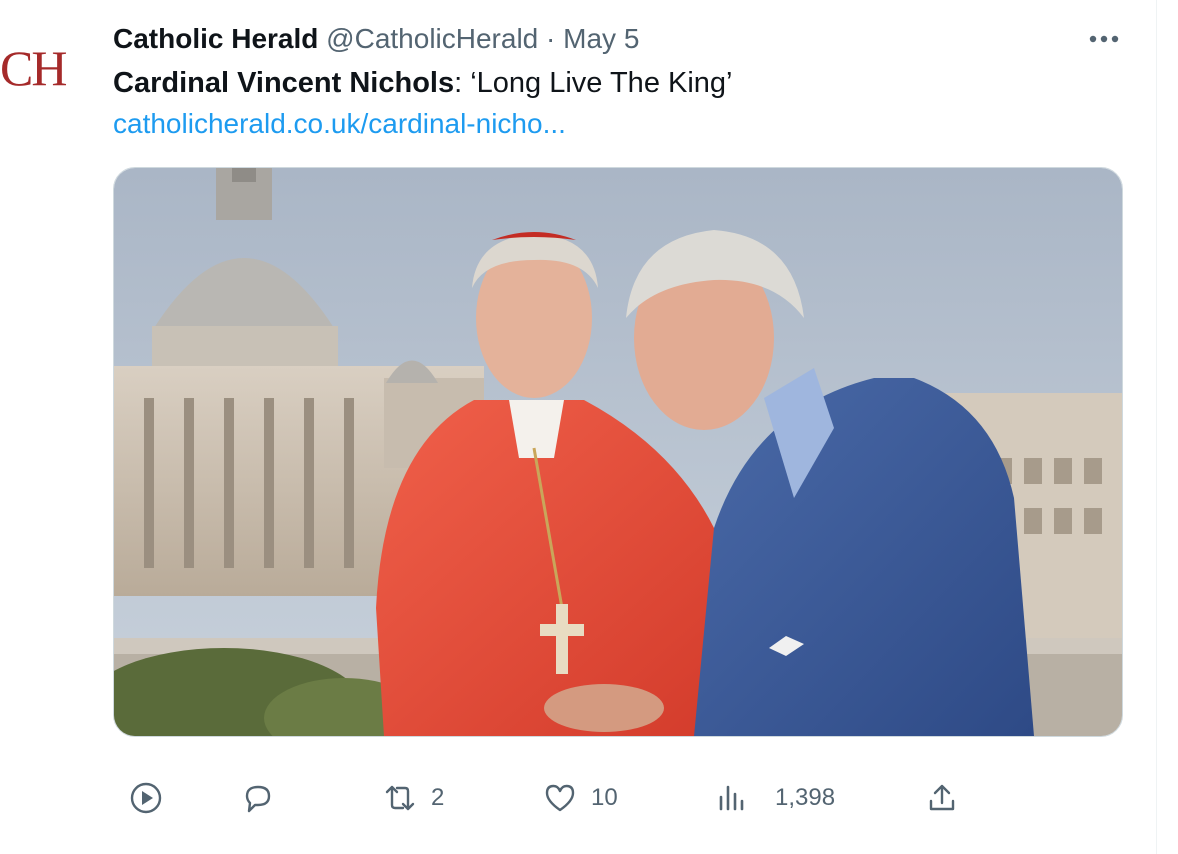 The height and width of the screenshot is (854, 1178). Describe the element at coordinates (400, 798) in the screenshot. I see `retweet-icon` at that location.